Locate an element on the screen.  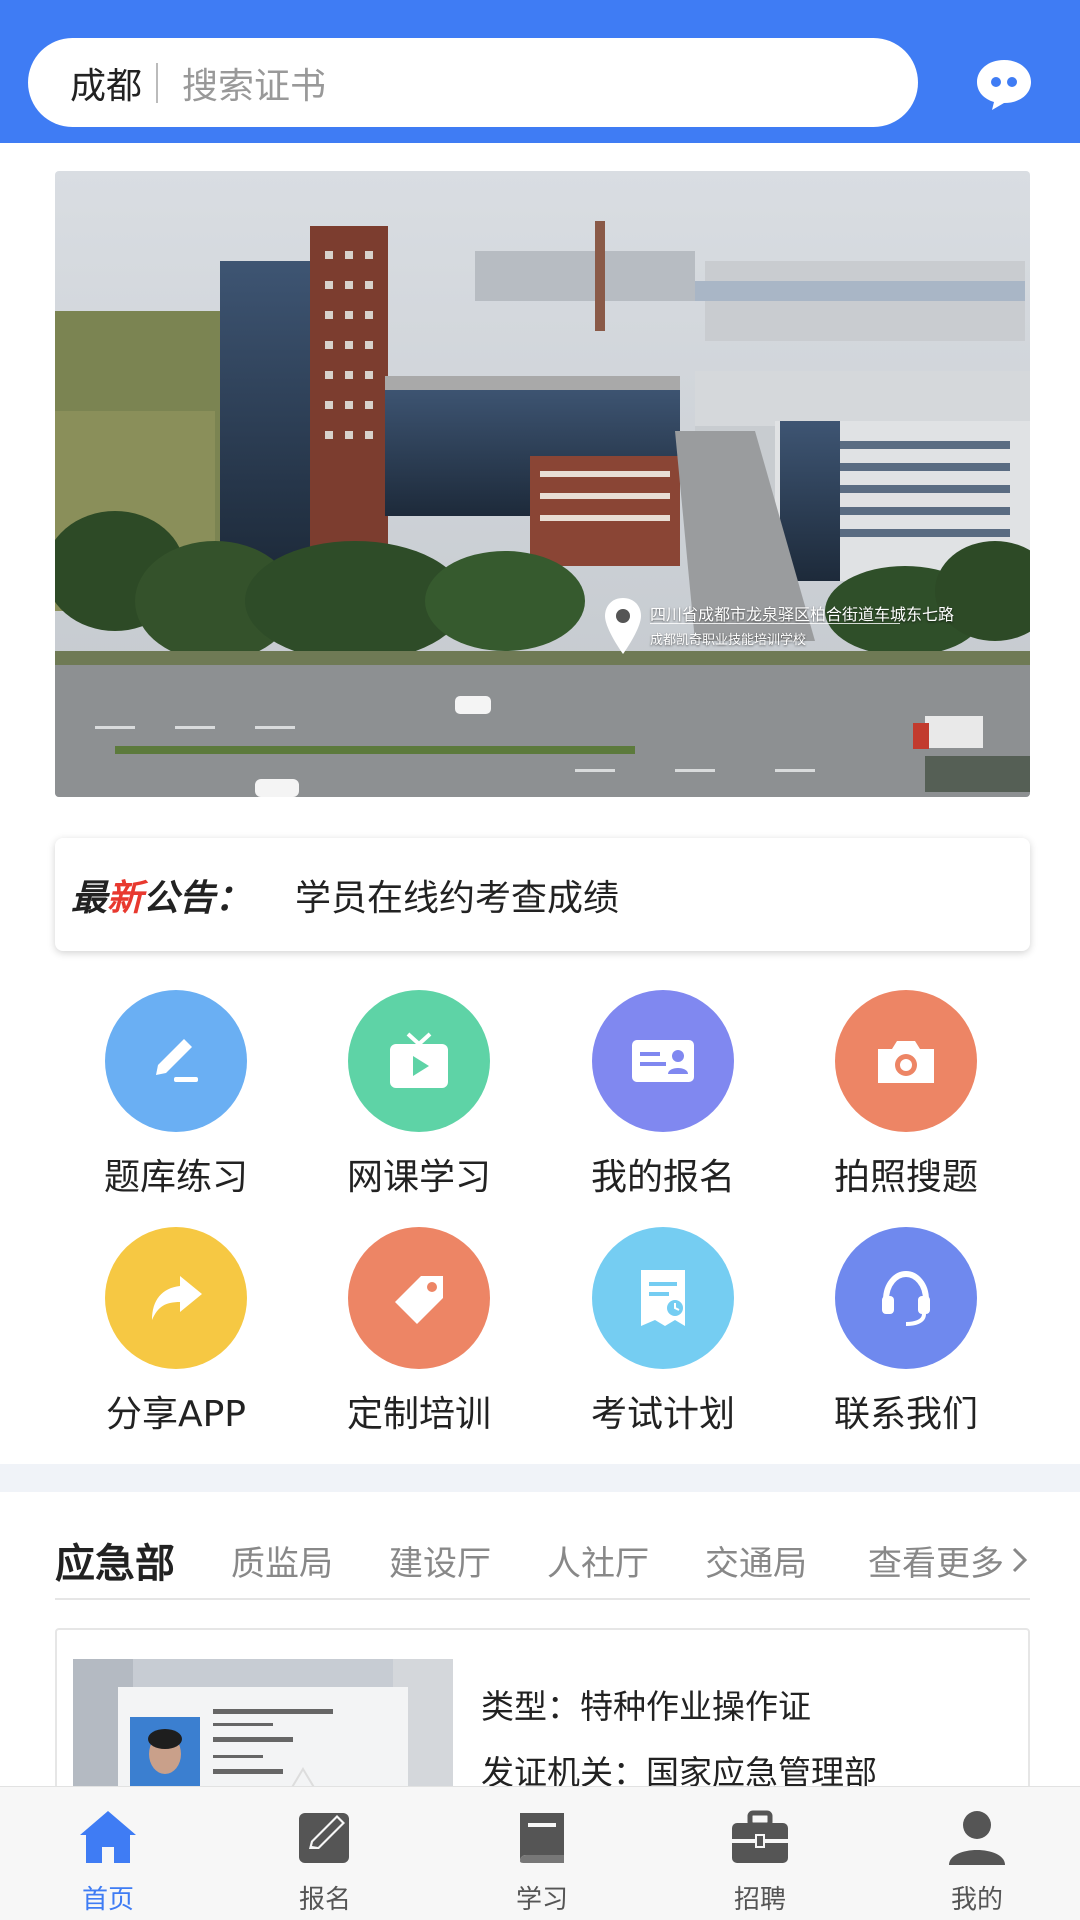
pen-icon is located at coordinates (176, 1061).